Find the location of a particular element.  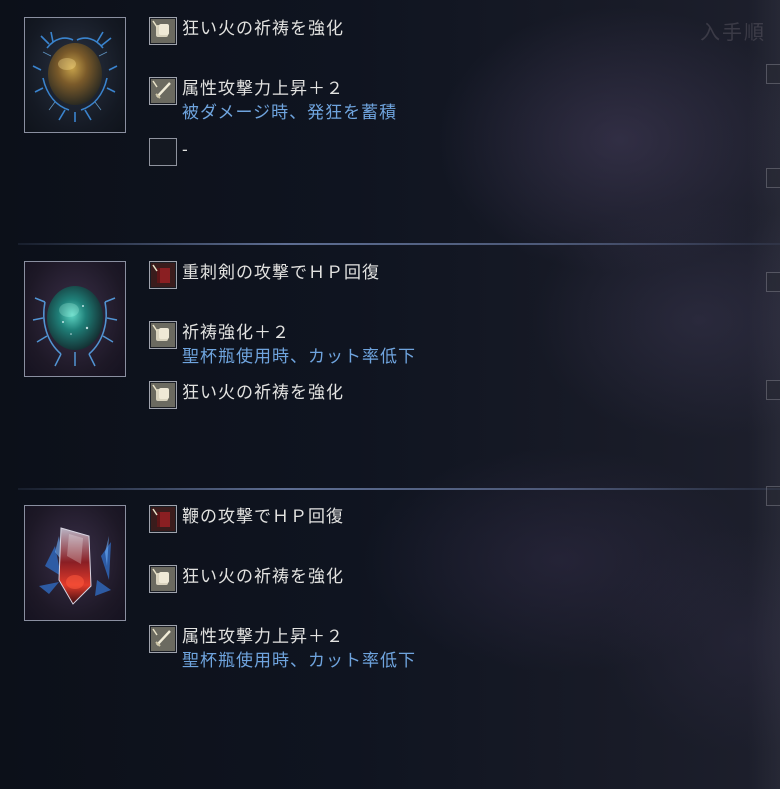

green-teal-relic-icon is located at coordinates (75, 326).